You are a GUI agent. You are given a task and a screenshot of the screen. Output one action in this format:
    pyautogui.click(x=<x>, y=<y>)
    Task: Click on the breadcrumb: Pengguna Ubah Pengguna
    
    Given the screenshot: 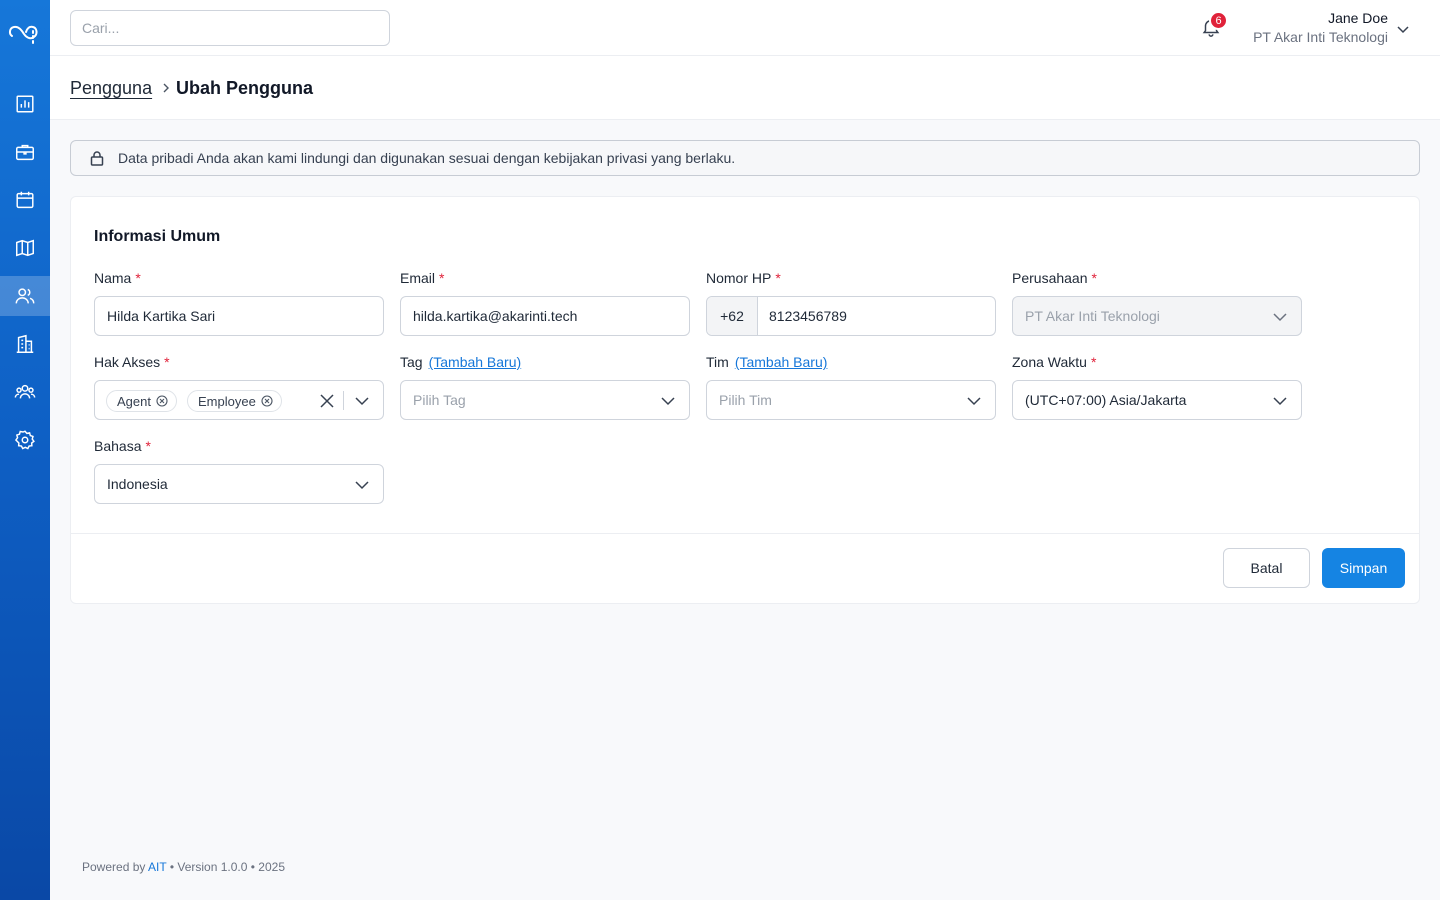 What is the action you would take?
    pyautogui.click(x=745, y=88)
    